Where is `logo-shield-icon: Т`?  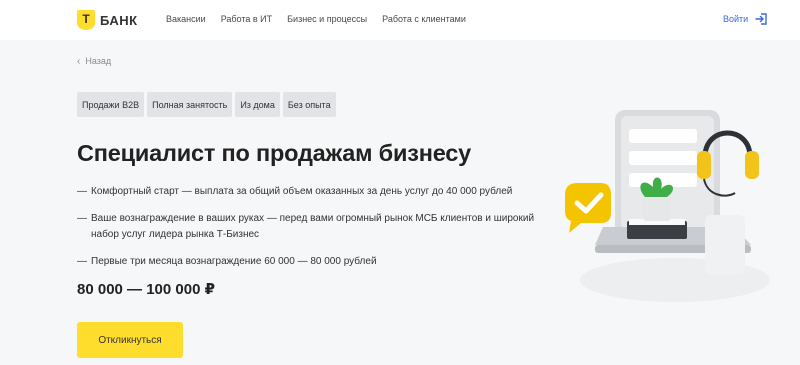
logo-shield-icon: Т is located at coordinates (86, 20).